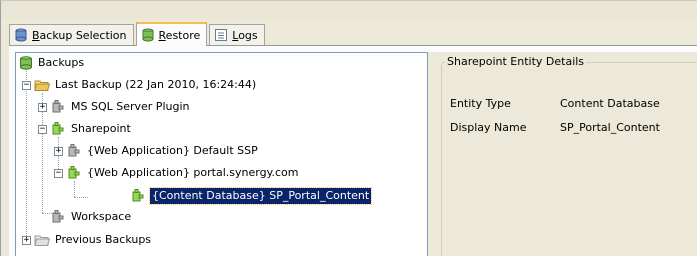  What do you see at coordinates (245, 35) in the screenshot?
I see `tab-logs-label: Logs` at bounding box center [245, 35].